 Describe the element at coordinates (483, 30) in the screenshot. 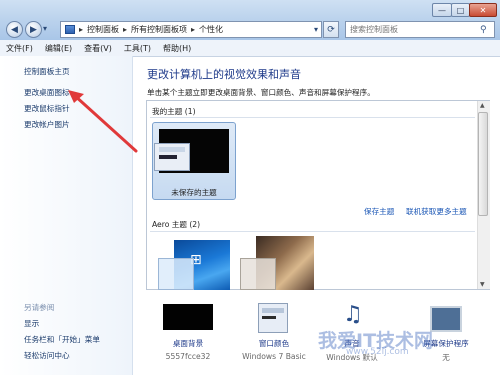

I see `search-icon: ⚲` at that location.